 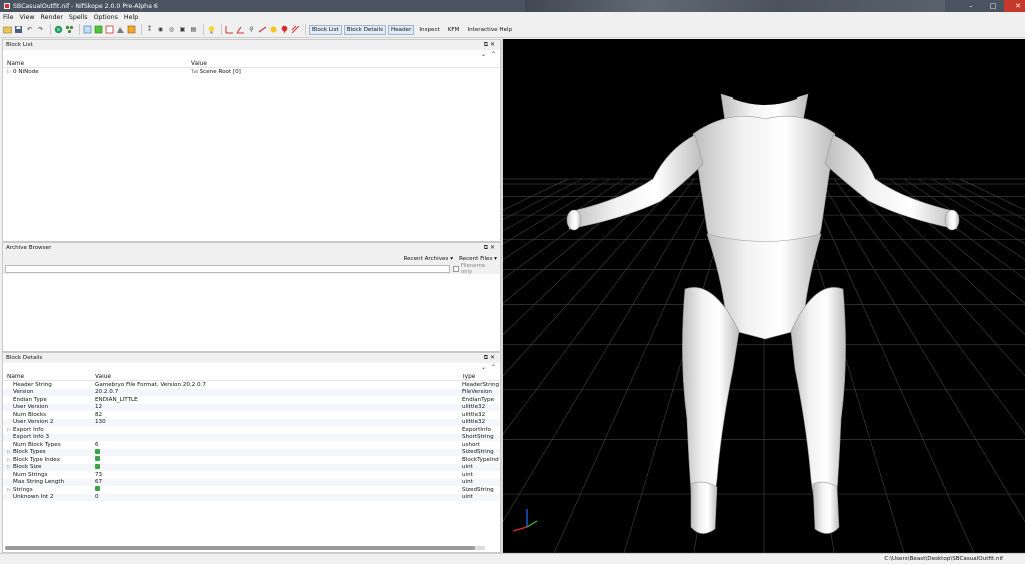 I want to click on block-list-header: Block List ⧉✕, so click(x=251, y=45).